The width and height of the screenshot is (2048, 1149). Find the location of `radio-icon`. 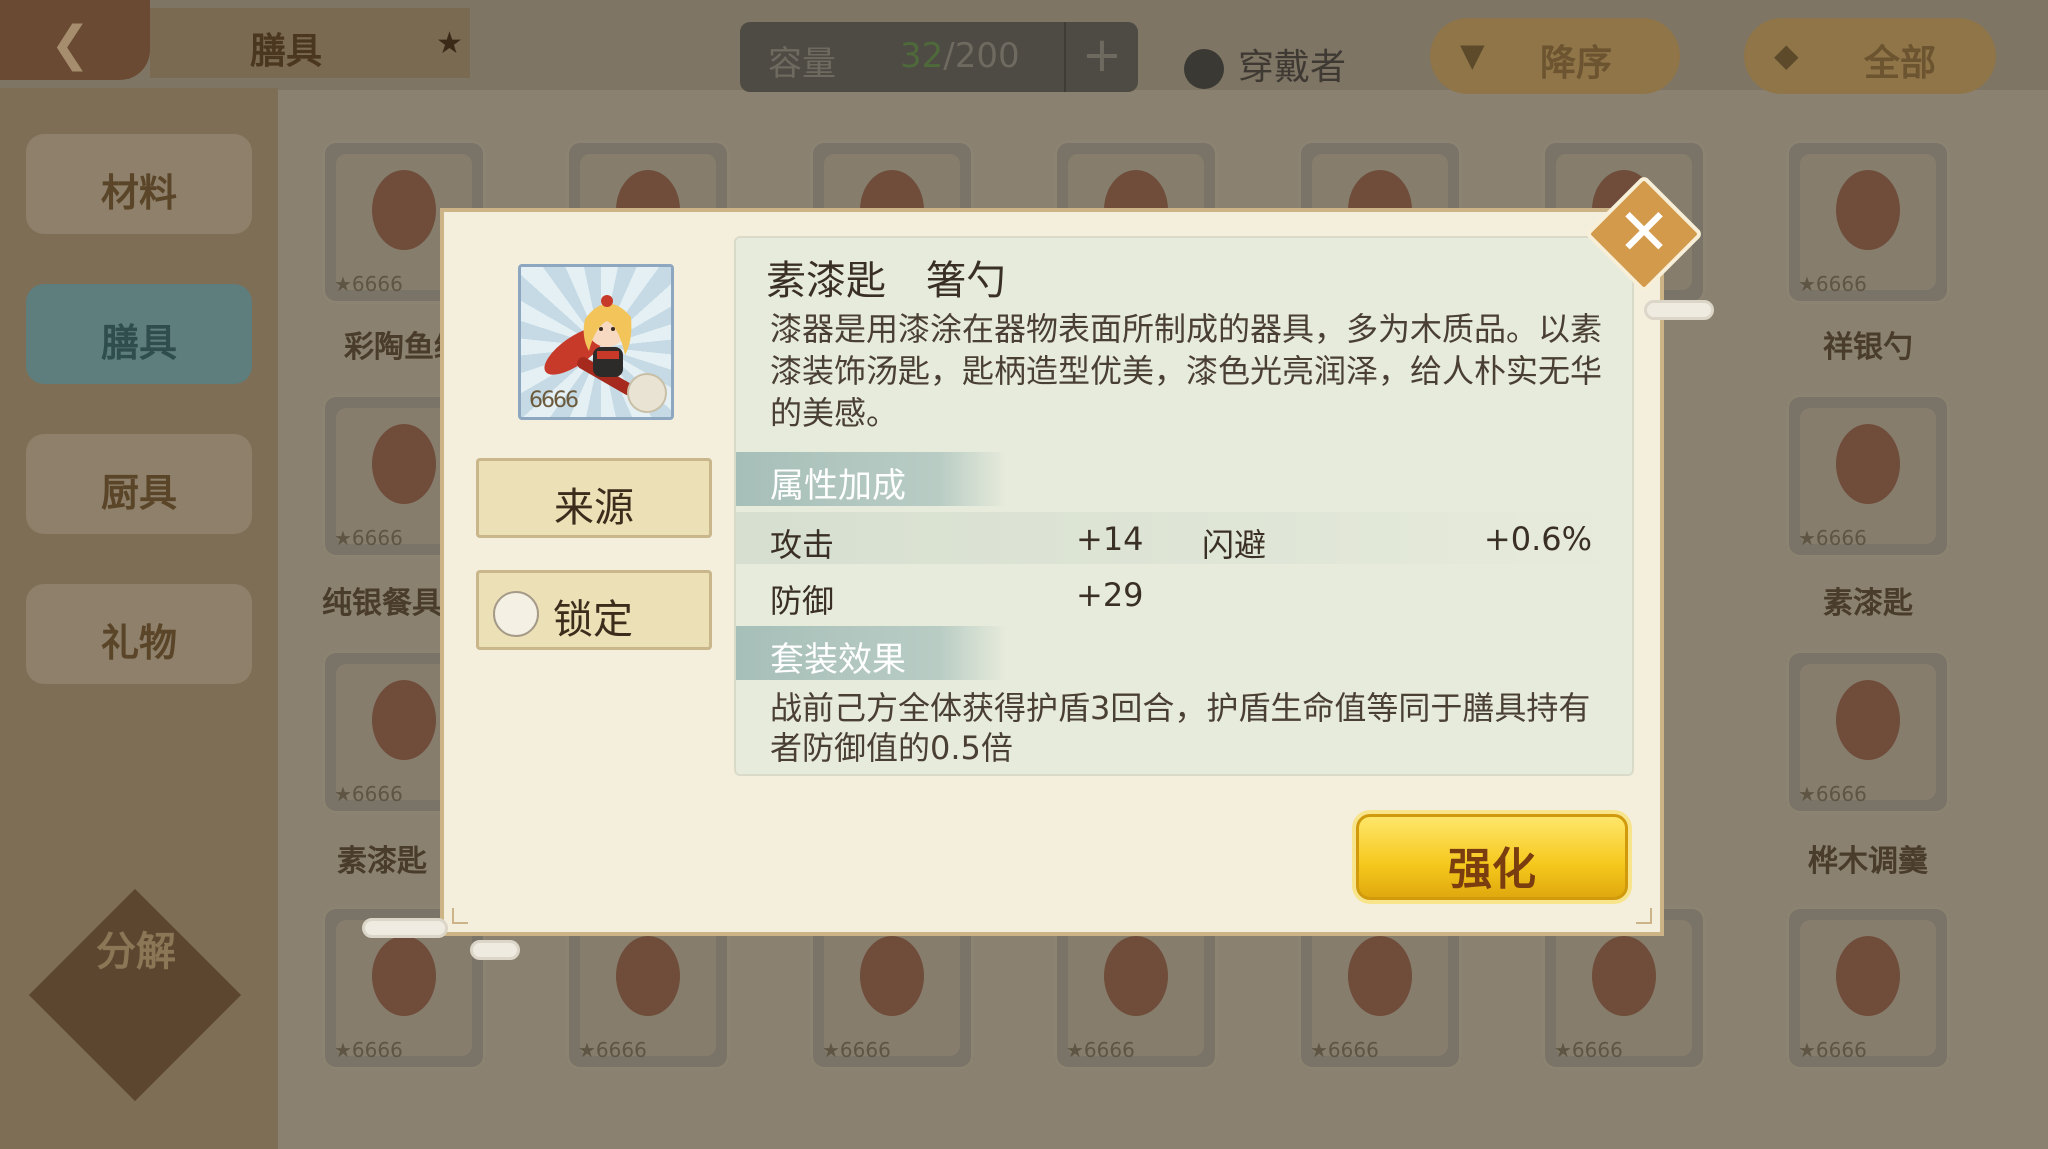

radio-icon is located at coordinates (1204, 69).